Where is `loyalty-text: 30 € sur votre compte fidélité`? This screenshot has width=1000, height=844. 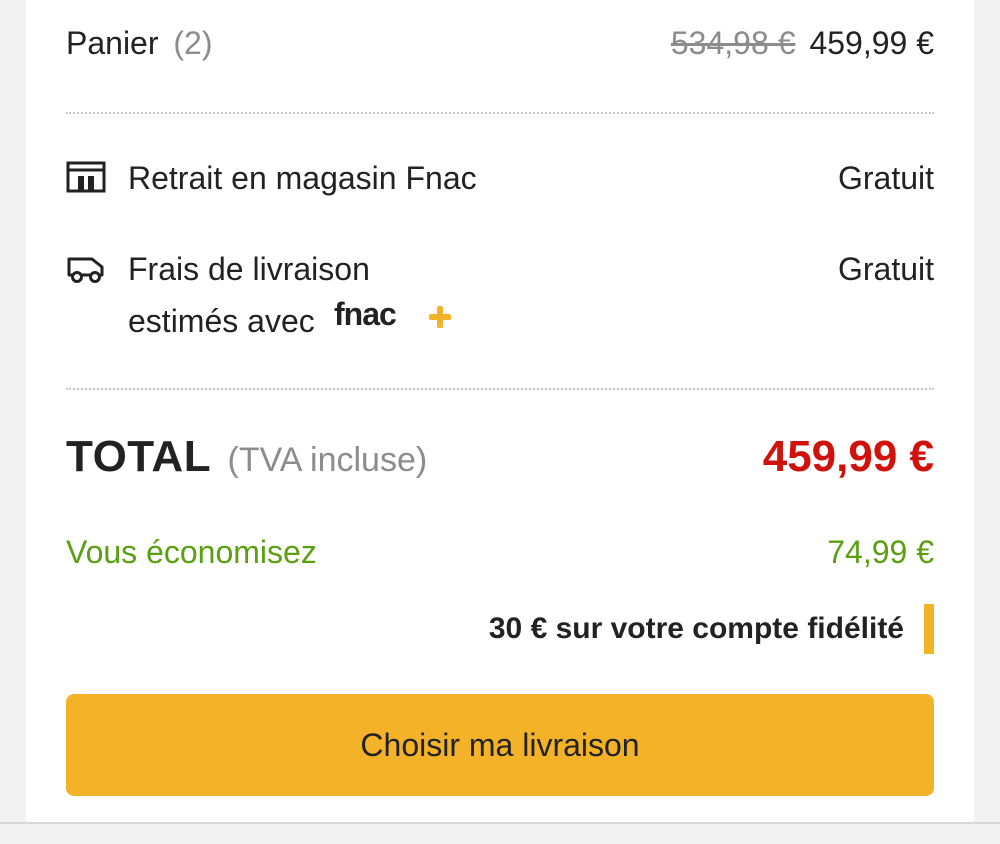 loyalty-text: 30 € sur votre compte fidélité is located at coordinates (696, 628).